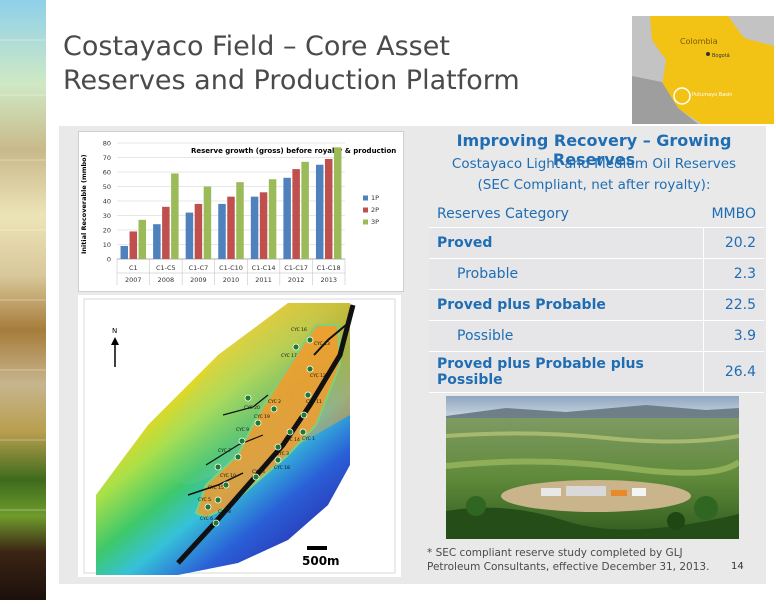 The image size is (776, 604). I want to click on bar-2p-c1-c17, so click(296, 214).